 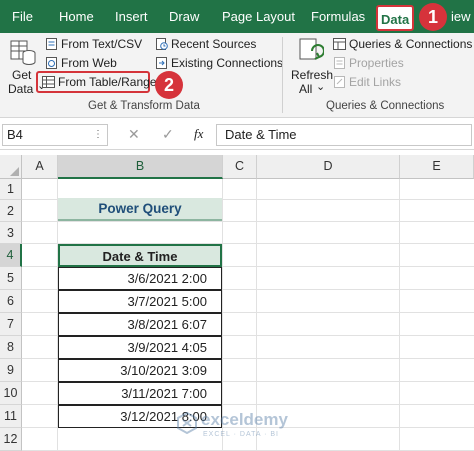 What do you see at coordinates (11, 393) in the screenshot?
I see `row-header-10: 10` at bounding box center [11, 393].